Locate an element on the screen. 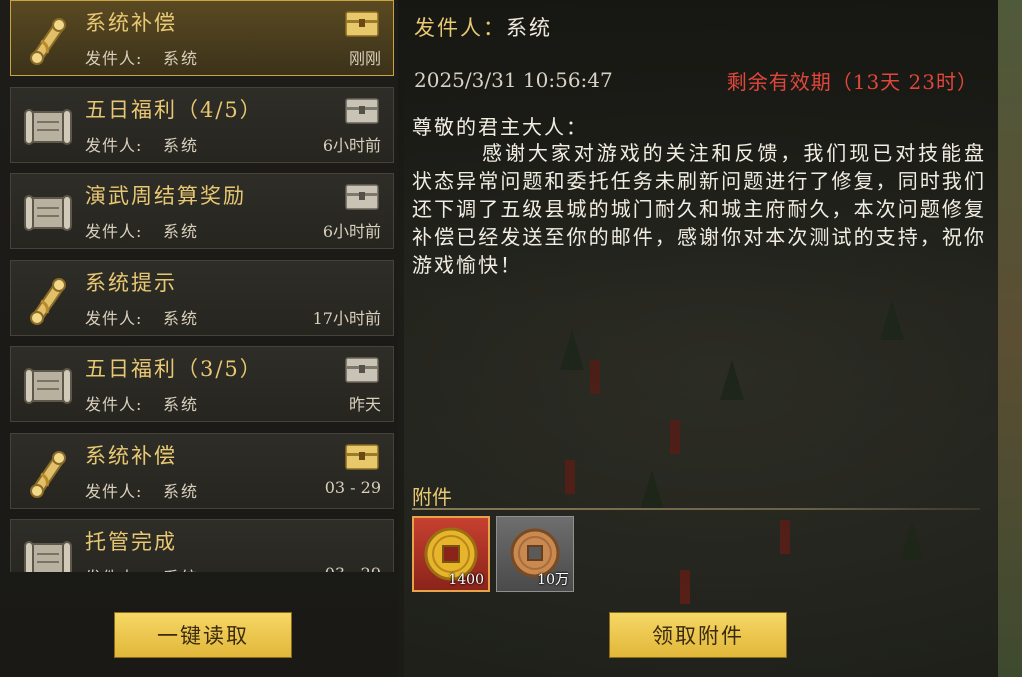 This screenshot has width=1022, height=677. mail-title: 五日福利（4/5） is located at coordinates (174, 109).